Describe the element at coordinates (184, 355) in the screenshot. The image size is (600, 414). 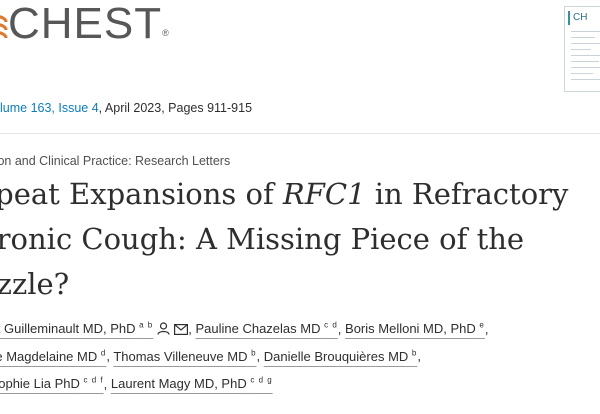
I see `author-link: Thomas Villeneuve MD b` at that location.